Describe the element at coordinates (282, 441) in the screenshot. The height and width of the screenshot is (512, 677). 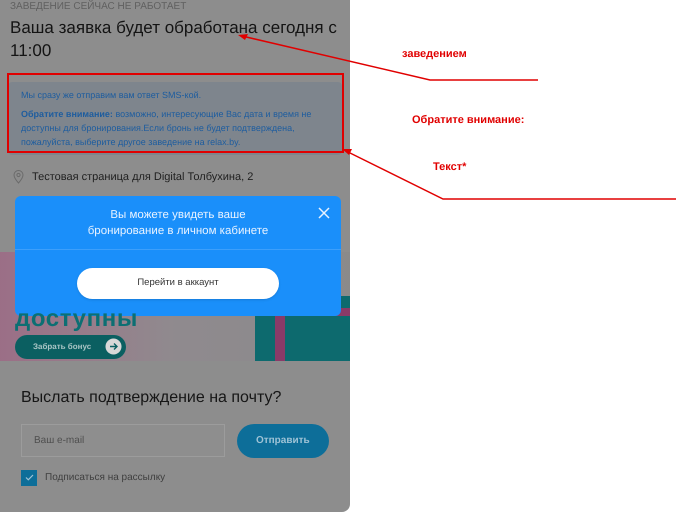
I see `send-button: Отправить` at that location.